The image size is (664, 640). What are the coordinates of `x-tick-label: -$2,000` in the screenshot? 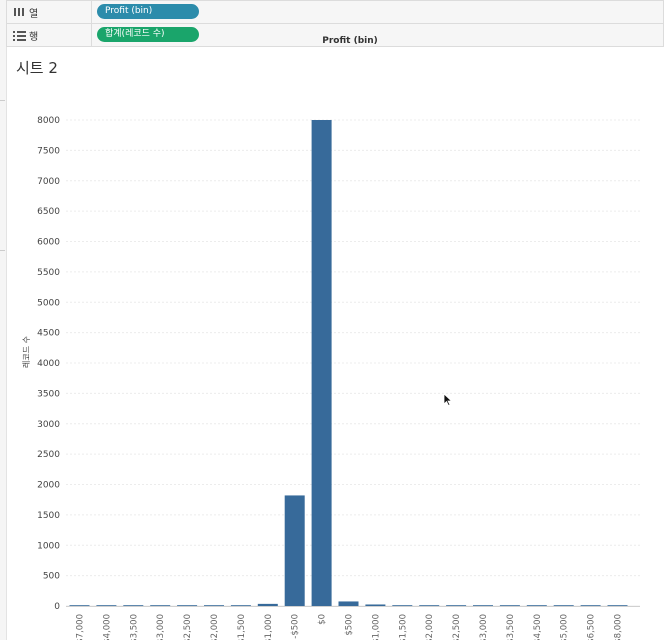 It's located at (215, 627).